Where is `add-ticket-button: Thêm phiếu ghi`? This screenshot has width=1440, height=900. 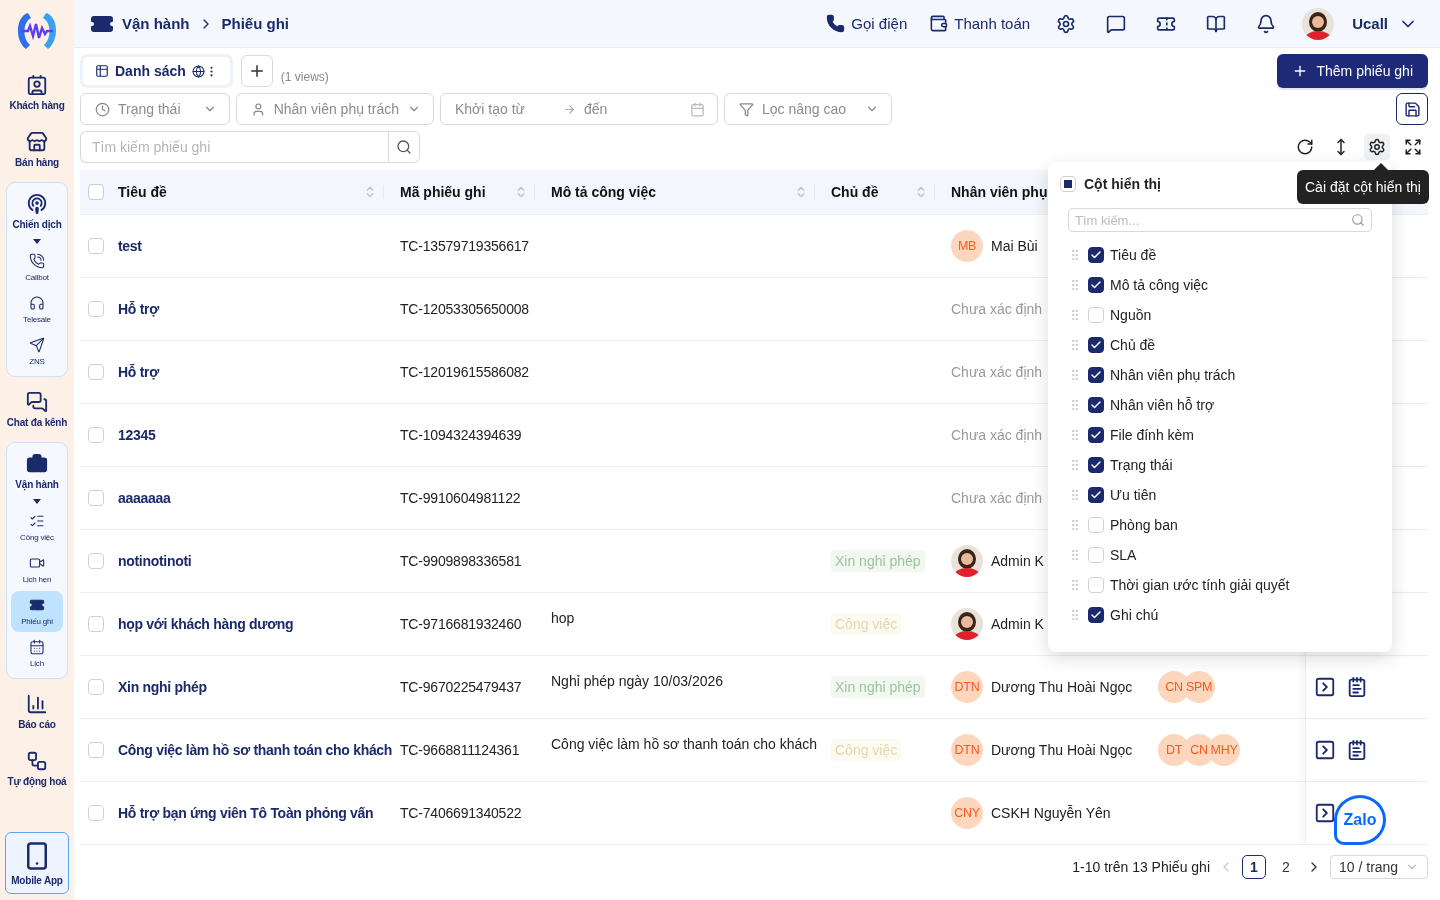
add-ticket-button: Thêm phiếu ghi is located at coordinates (1352, 71).